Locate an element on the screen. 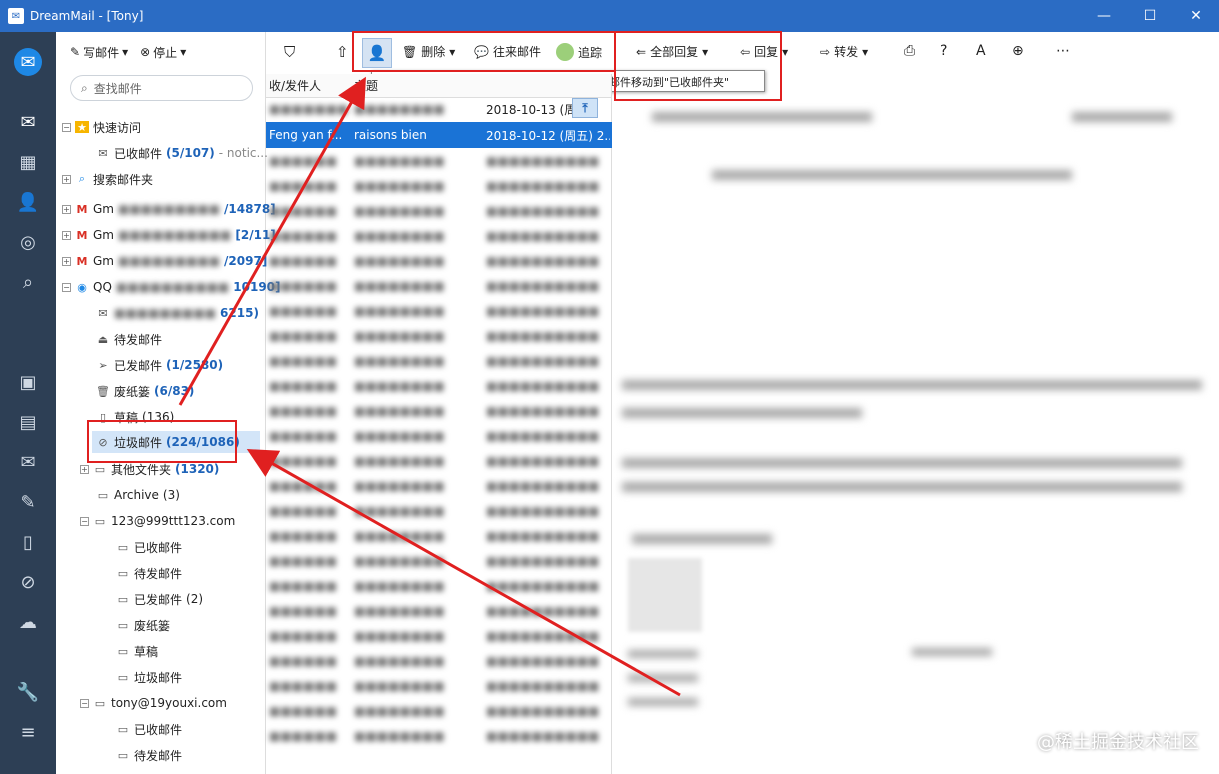 The height and width of the screenshot is (774, 1219). watermark: @稀土掘金技术社区 is located at coordinates (1118, 742).